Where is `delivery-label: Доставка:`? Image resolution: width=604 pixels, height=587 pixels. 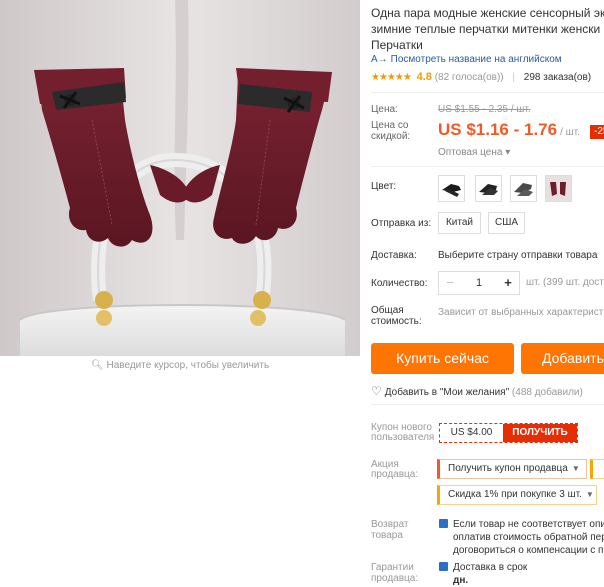
delivery-label: Доставка: is located at coordinates (394, 255).